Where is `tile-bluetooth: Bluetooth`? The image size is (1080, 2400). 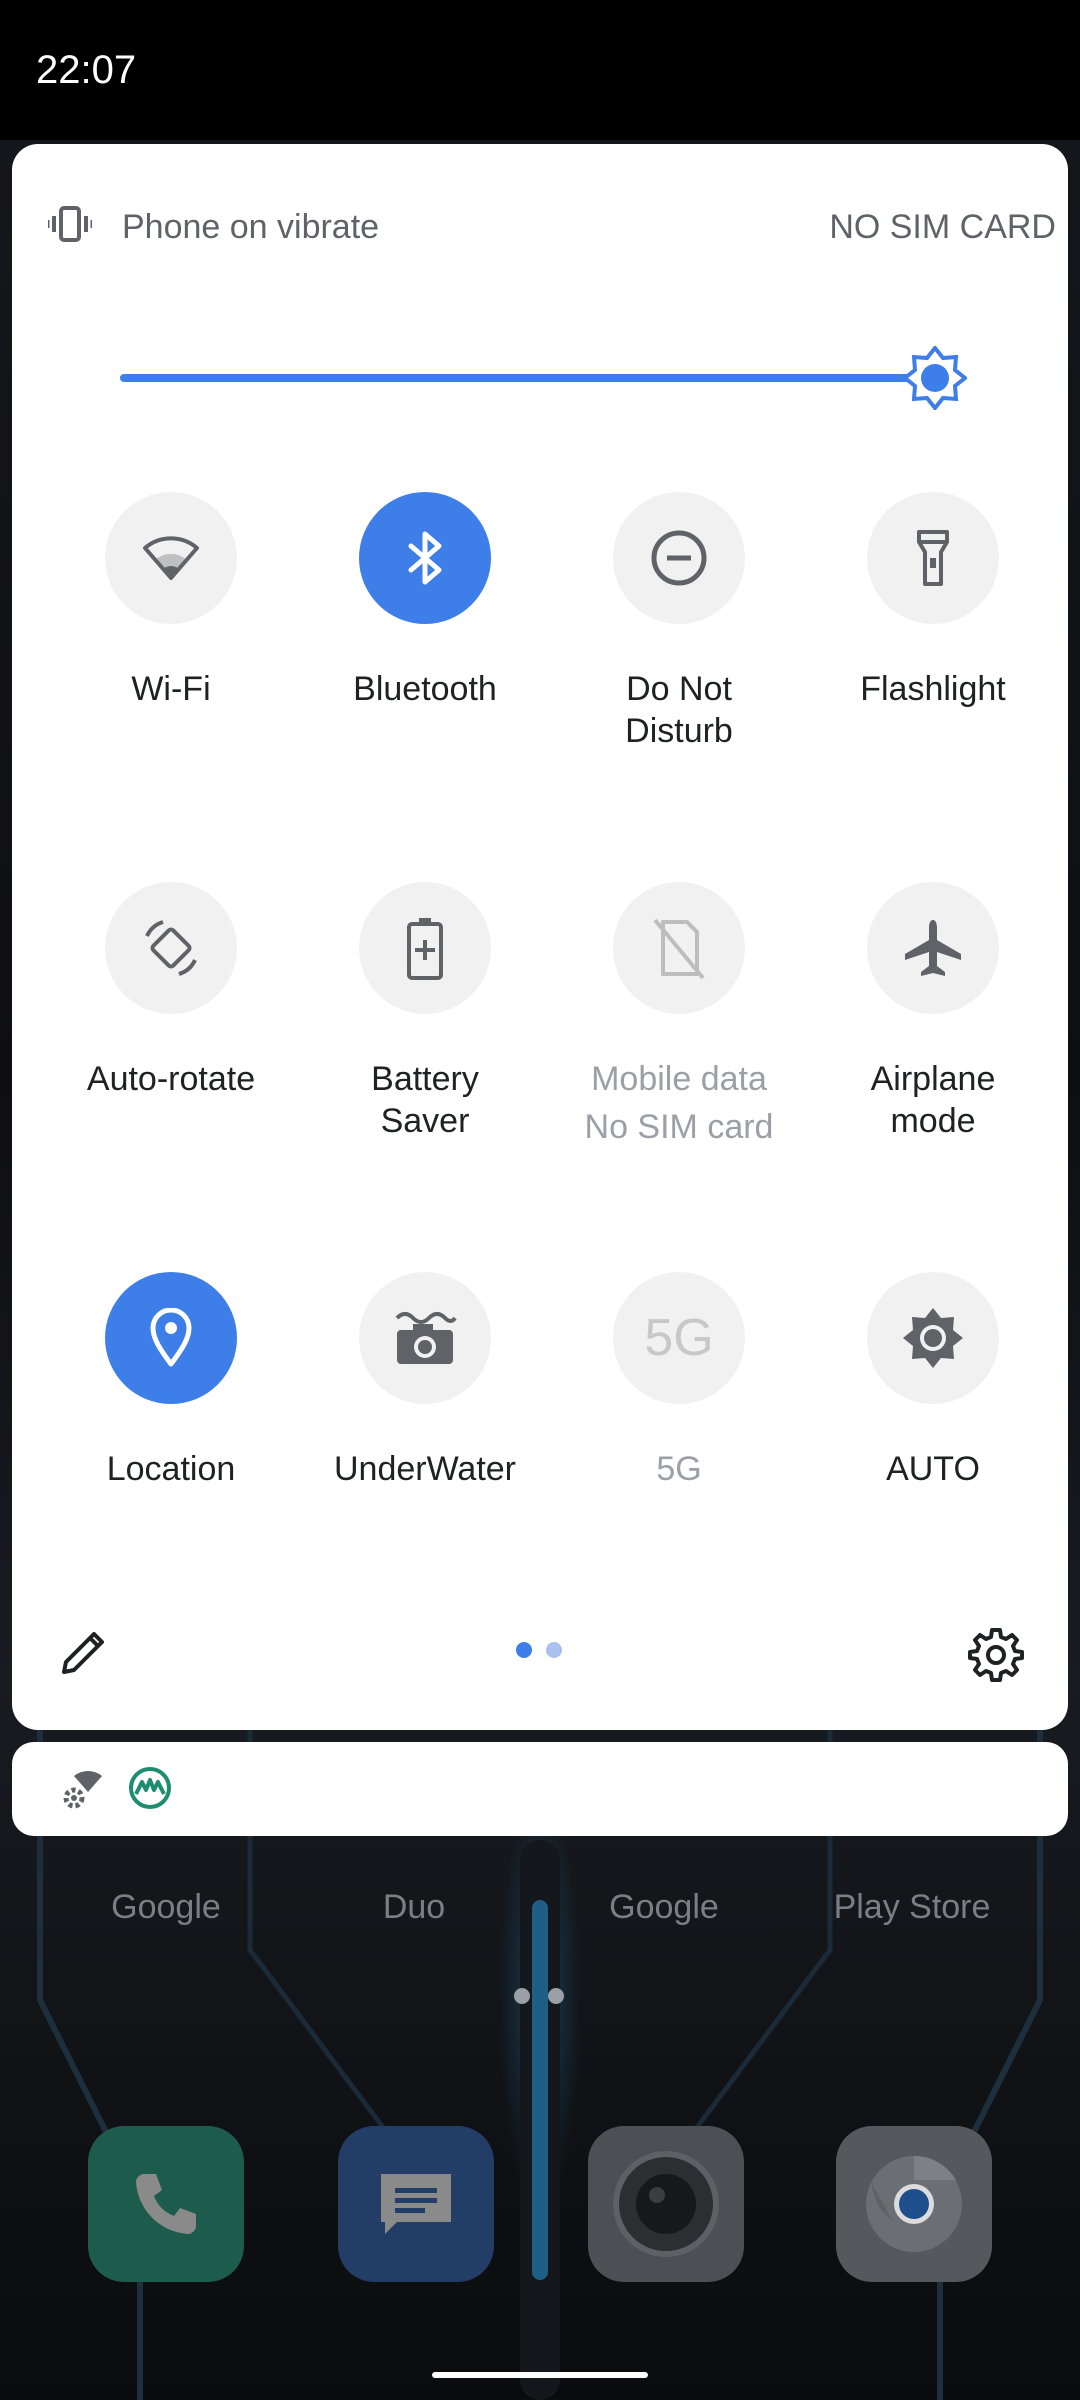 tile-bluetooth: Bluetooth is located at coordinates (425, 601).